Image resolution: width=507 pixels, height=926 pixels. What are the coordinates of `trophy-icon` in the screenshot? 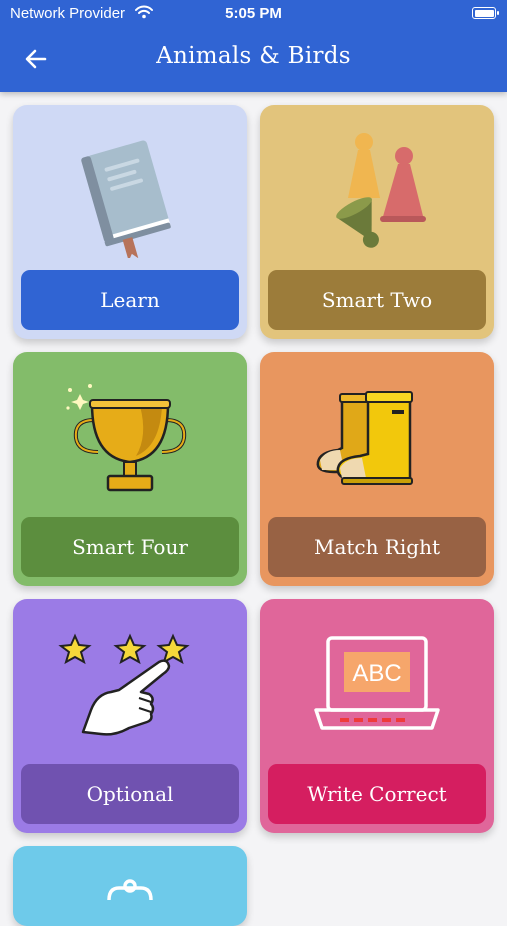 It's located at (130, 440).